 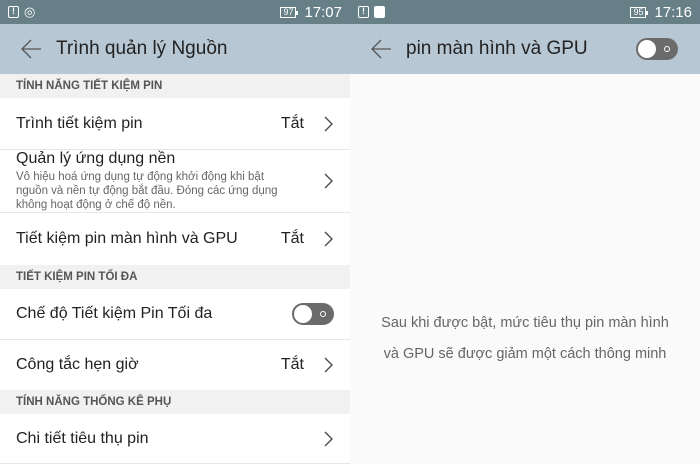 What do you see at coordinates (175, 124) in the screenshot?
I see `power-saver-row: Trình tiết kiệm pin Tắt` at bounding box center [175, 124].